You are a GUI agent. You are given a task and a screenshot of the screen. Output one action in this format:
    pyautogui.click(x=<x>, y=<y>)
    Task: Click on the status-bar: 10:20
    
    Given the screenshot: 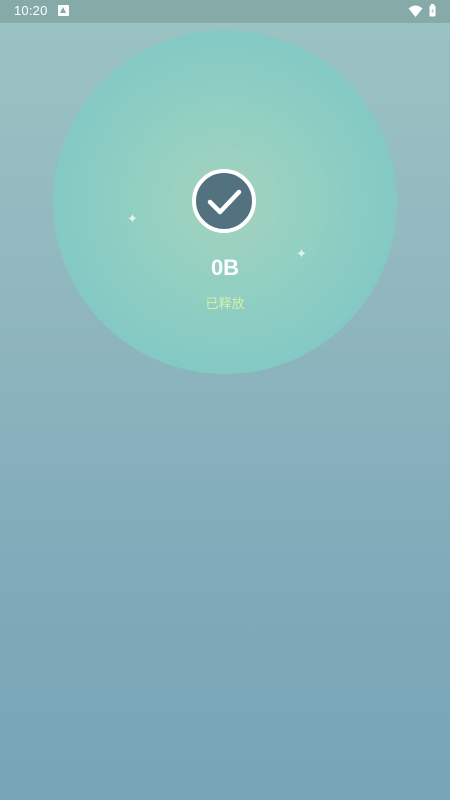 What is the action you would take?
    pyautogui.click(x=225, y=11)
    